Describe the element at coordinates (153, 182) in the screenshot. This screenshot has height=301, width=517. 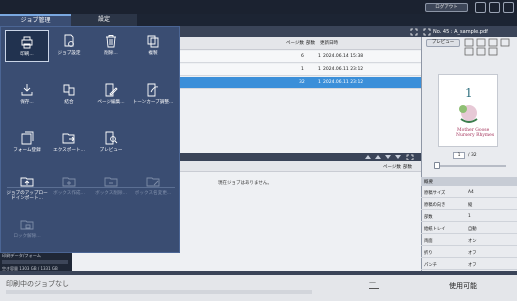
I see `box-rename-icon` at that location.